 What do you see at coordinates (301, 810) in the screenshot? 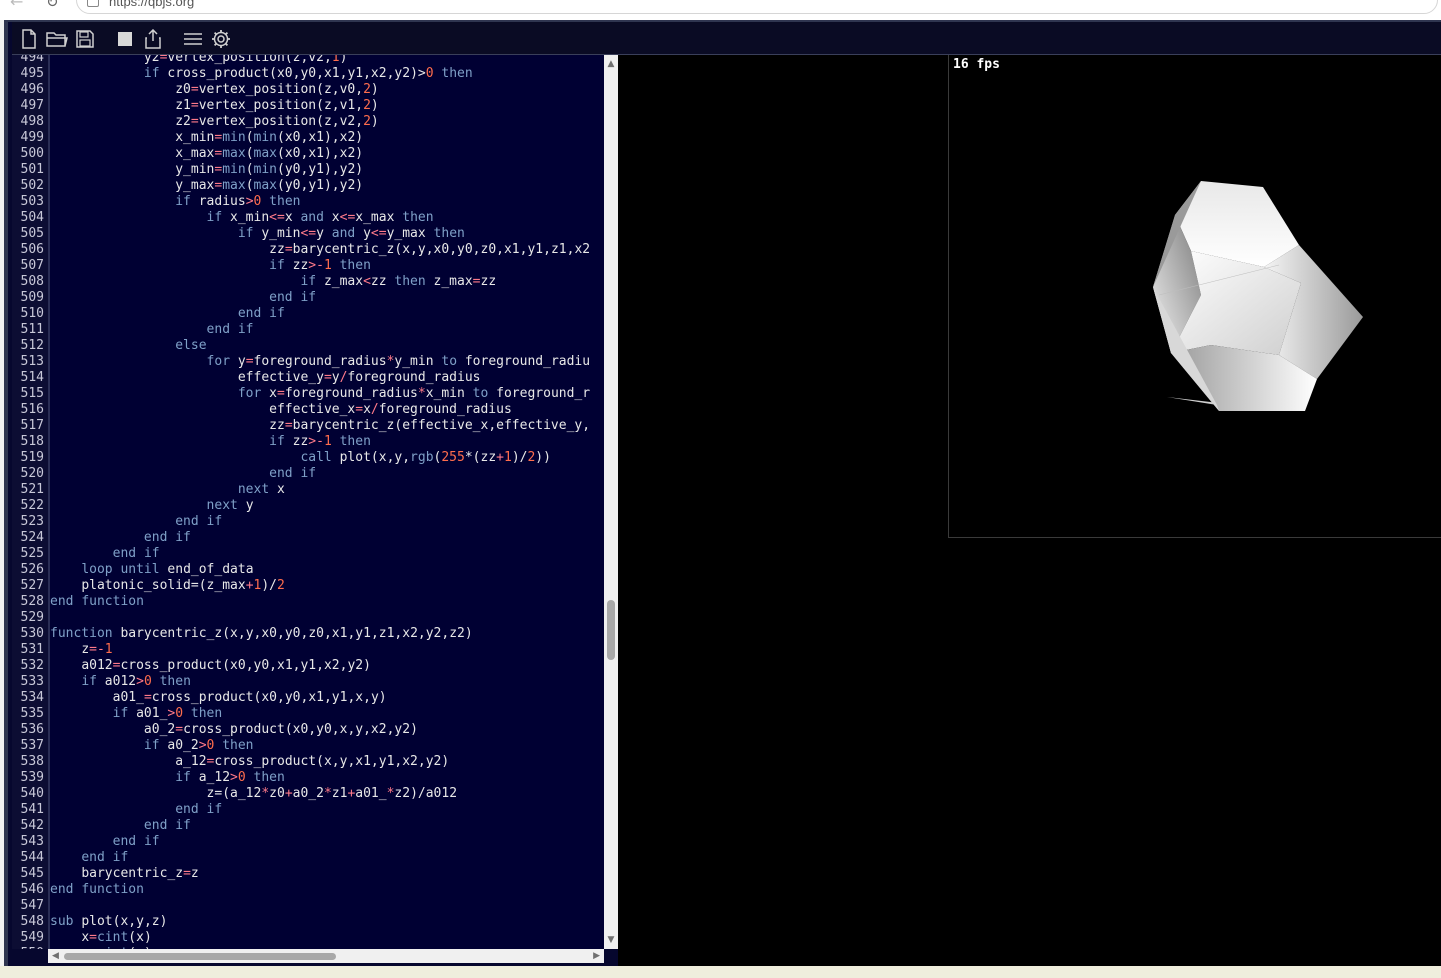
I see `code-line: 541 end if` at bounding box center [301, 810].